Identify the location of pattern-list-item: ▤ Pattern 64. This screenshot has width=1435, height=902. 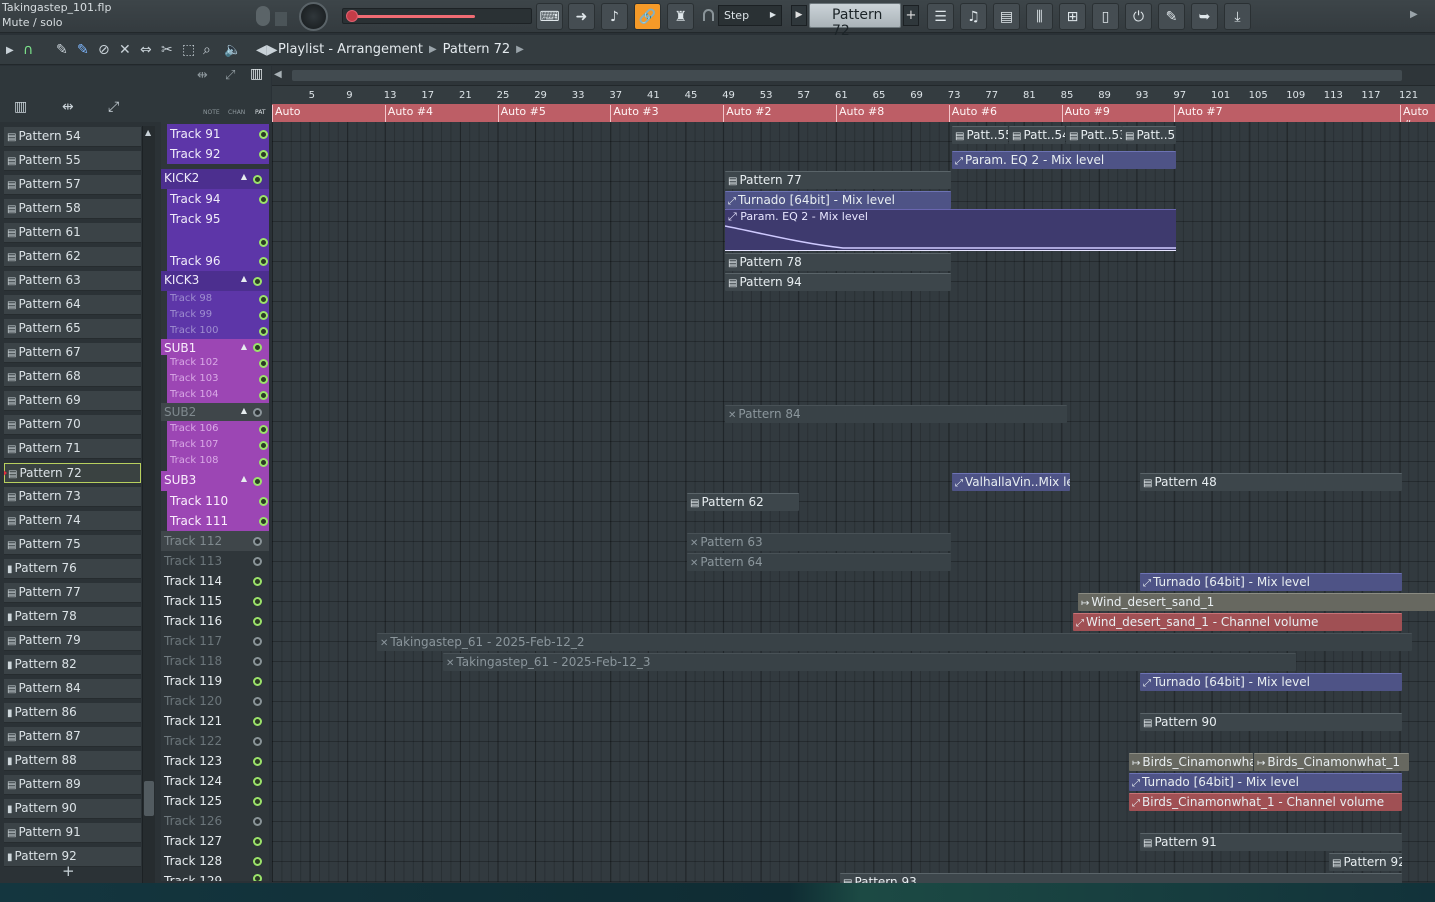
(72, 305).